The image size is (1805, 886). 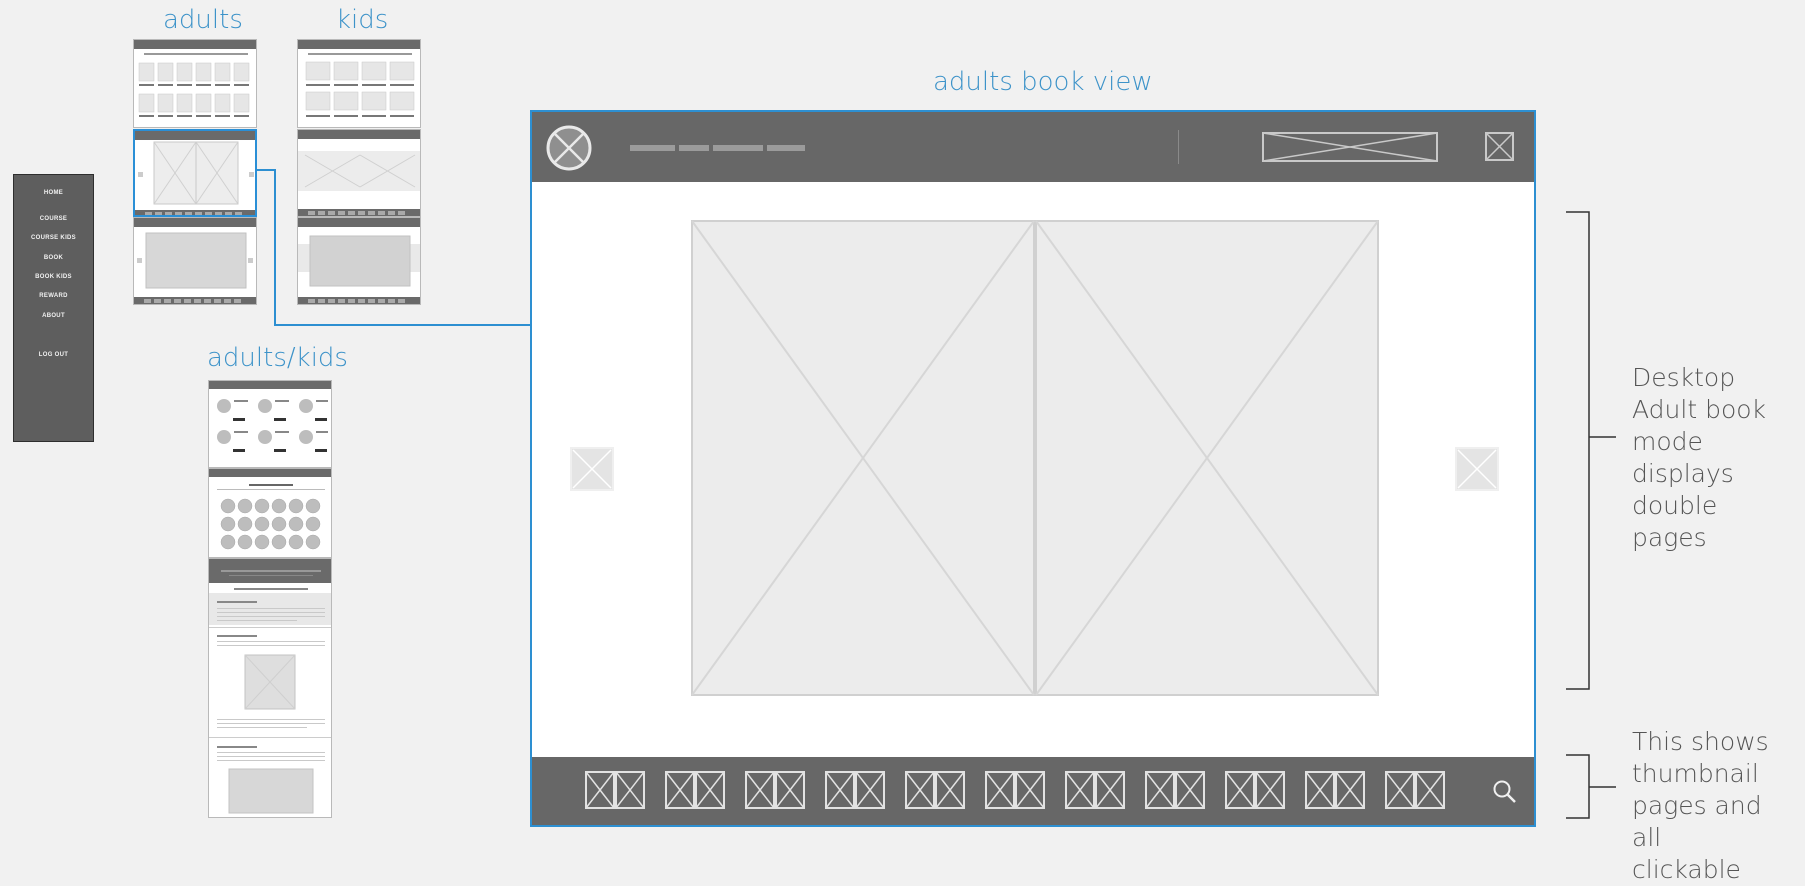 What do you see at coordinates (1477, 469) in the screenshot?
I see `next-page-icon` at bounding box center [1477, 469].